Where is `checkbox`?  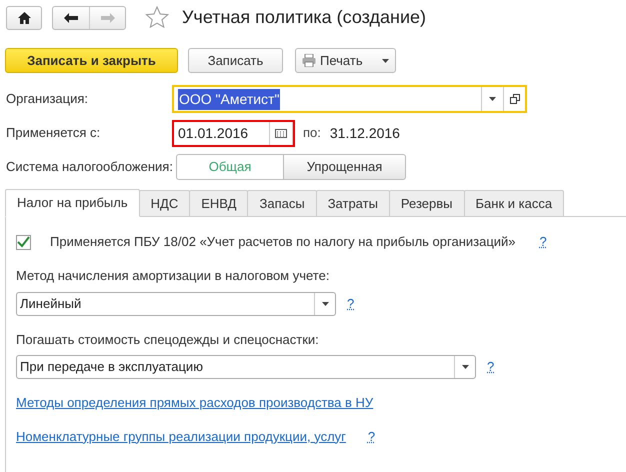 checkbox is located at coordinates (23, 242).